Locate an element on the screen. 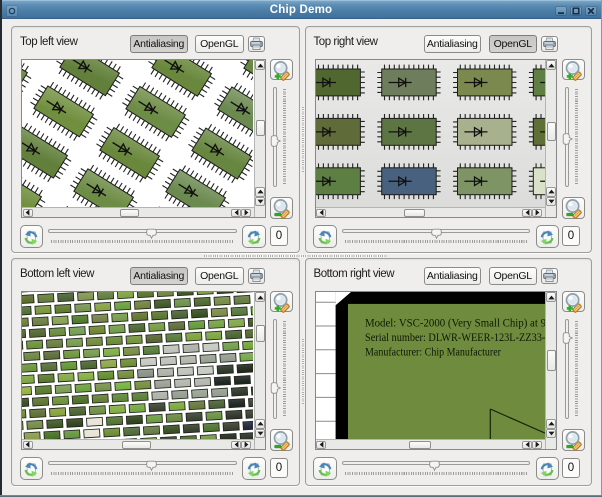  svg-text:Manufacturer: Chip Manufacture: Manufacturer: Chip Manufacturer is located at coordinates (433, 351).